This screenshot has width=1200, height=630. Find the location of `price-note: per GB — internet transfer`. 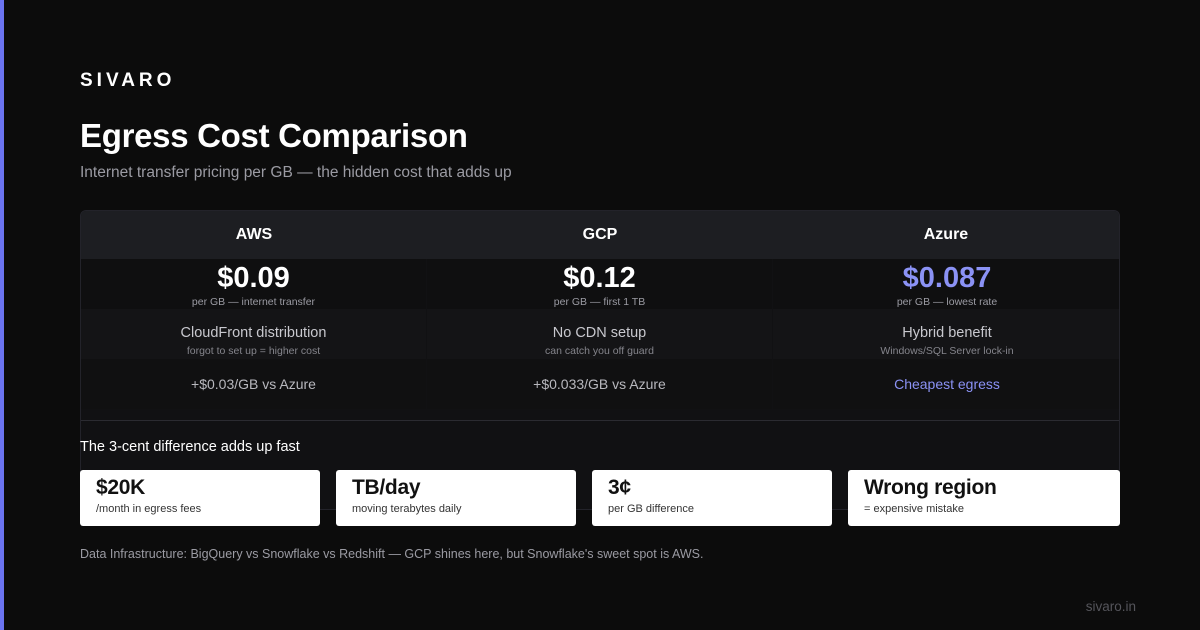

price-note: per GB — internet transfer is located at coordinates (253, 302).